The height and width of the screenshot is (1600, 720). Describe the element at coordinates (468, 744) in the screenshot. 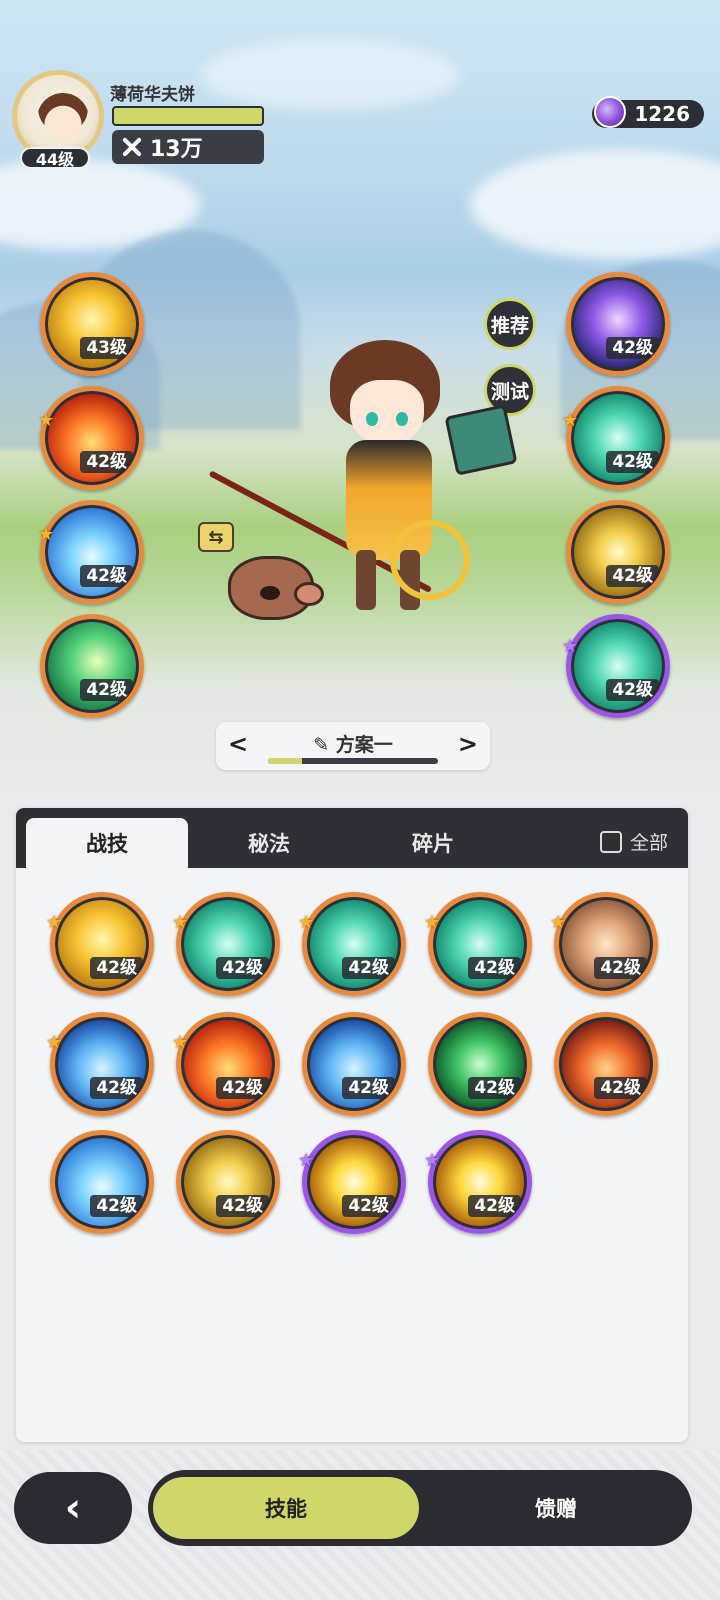

I see `preset-next-button: >` at that location.